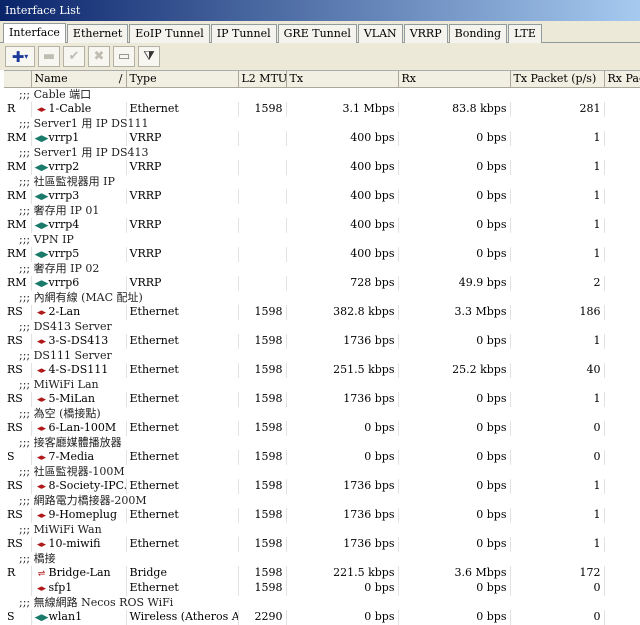 This screenshot has height=625, width=640. I want to click on comment-row: ;;; Server1 用 IP DS111, so click(322, 124).